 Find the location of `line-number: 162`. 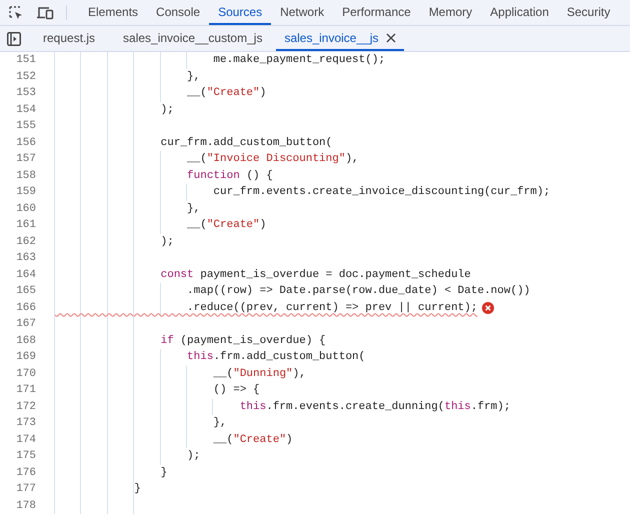

line-number: 162 is located at coordinates (25, 242).